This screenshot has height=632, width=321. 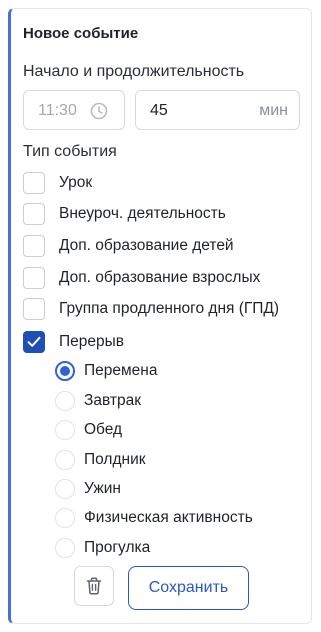 What do you see at coordinates (99, 111) in the screenshot?
I see `clock-icon` at bounding box center [99, 111].